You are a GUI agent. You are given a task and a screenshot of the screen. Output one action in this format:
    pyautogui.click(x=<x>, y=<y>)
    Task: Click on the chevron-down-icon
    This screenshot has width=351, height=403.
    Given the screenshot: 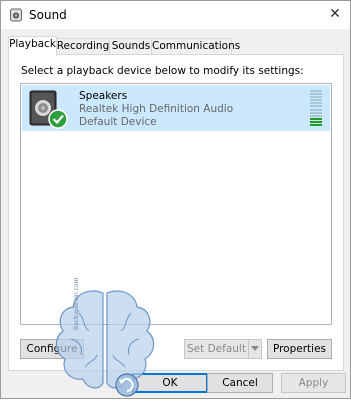 What is the action you would take?
    pyautogui.click(x=255, y=348)
    